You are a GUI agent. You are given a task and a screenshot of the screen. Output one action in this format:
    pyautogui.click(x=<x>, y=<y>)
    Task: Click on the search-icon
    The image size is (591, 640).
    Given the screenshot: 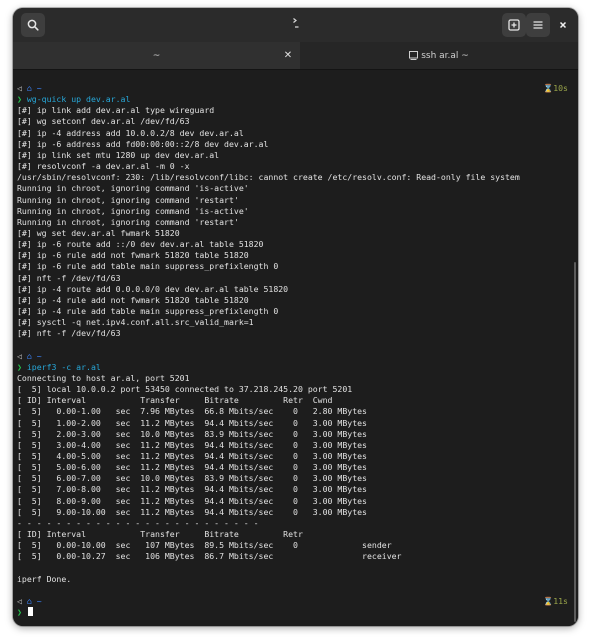 What is the action you would take?
    pyautogui.click(x=33, y=25)
    